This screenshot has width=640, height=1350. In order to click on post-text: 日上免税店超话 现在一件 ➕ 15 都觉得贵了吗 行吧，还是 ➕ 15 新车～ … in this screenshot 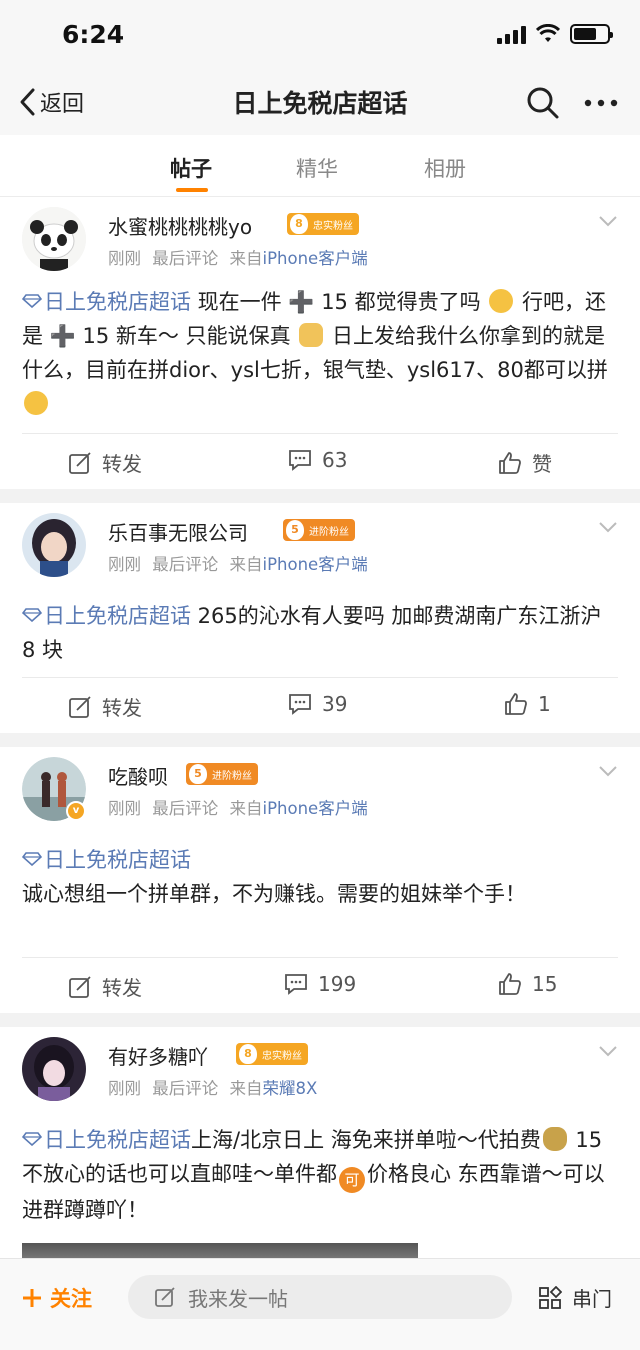, I will do `click(320, 353)`.